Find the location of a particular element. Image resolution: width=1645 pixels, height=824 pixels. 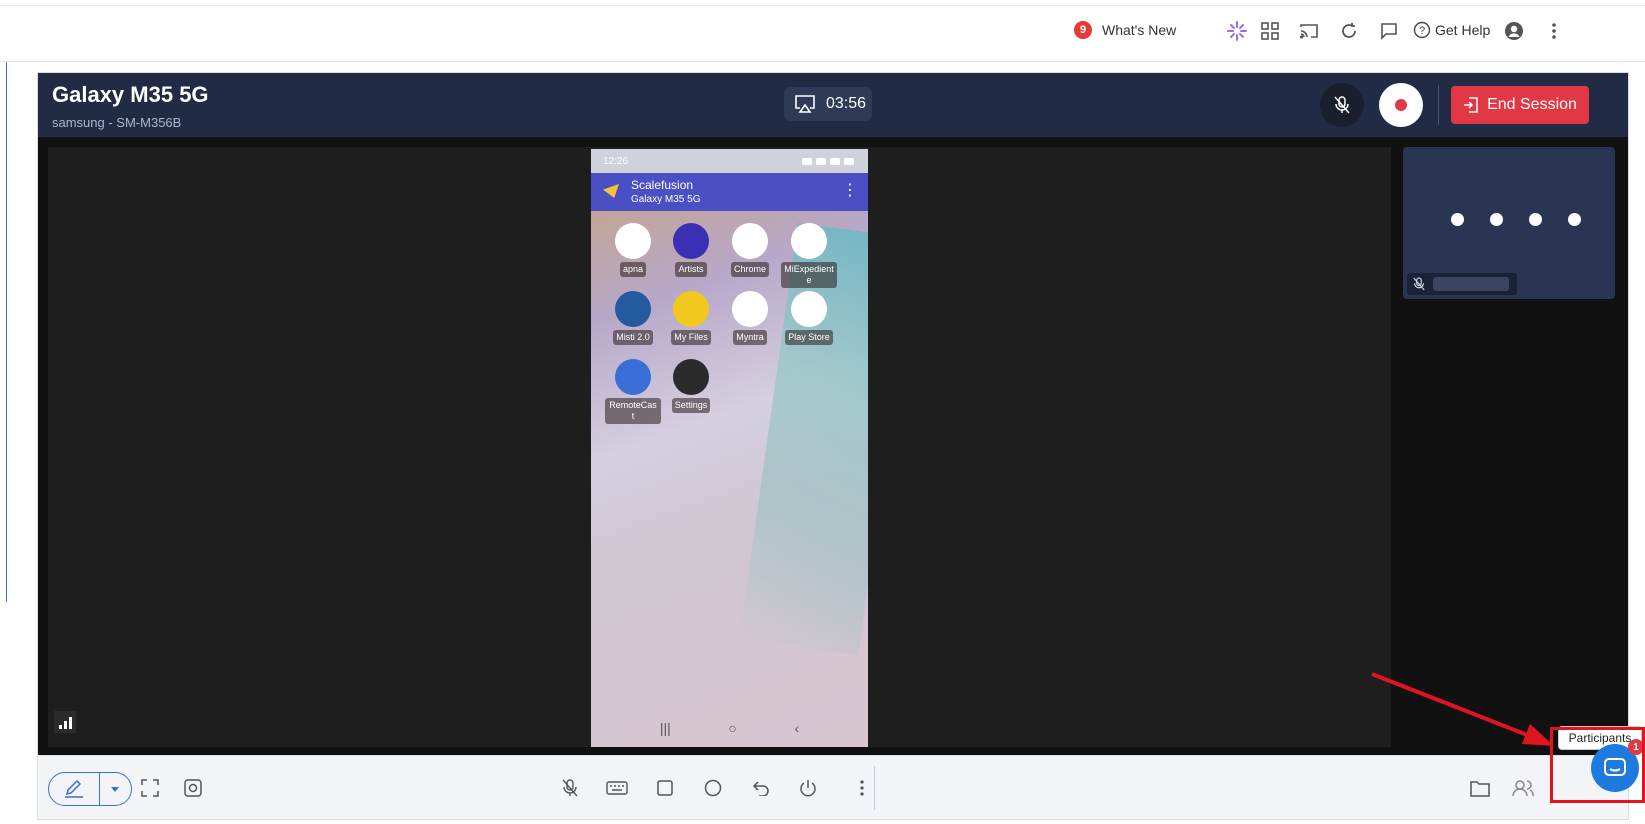

timer-value: 03:56 is located at coordinates (846, 103).